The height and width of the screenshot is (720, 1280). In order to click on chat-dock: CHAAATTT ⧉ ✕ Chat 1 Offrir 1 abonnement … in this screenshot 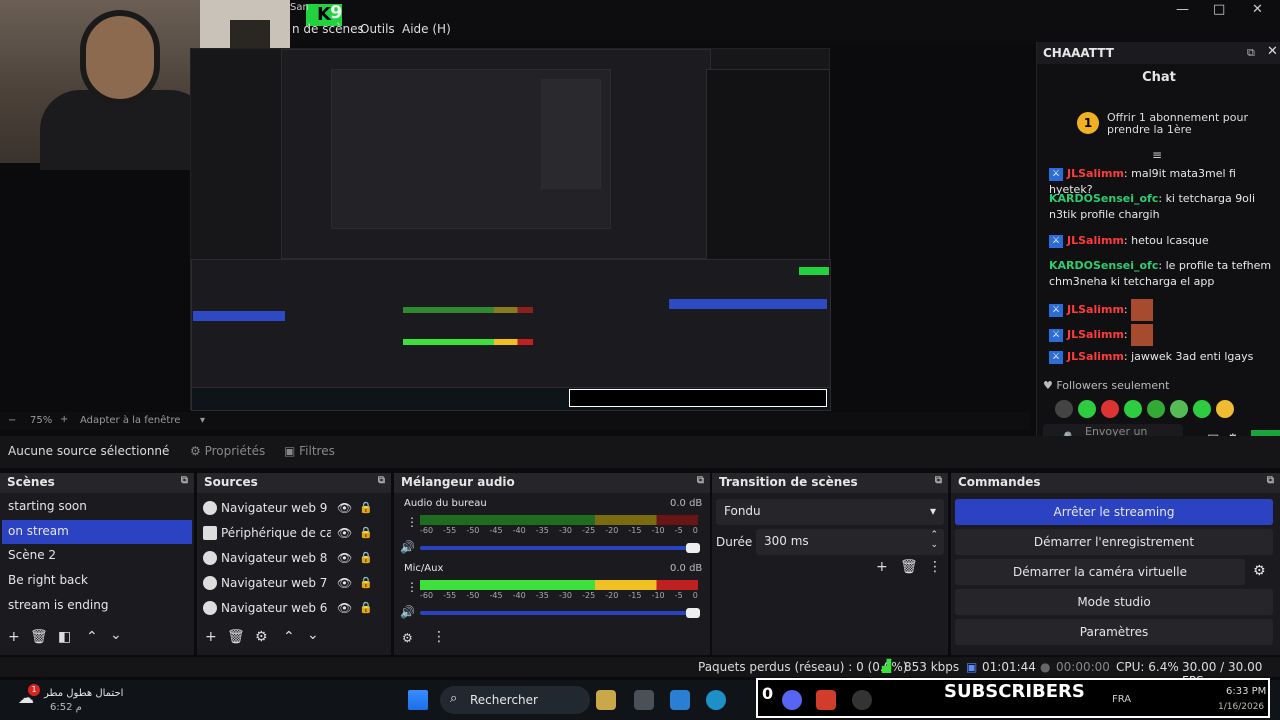, I will do `click(1158, 254)`.